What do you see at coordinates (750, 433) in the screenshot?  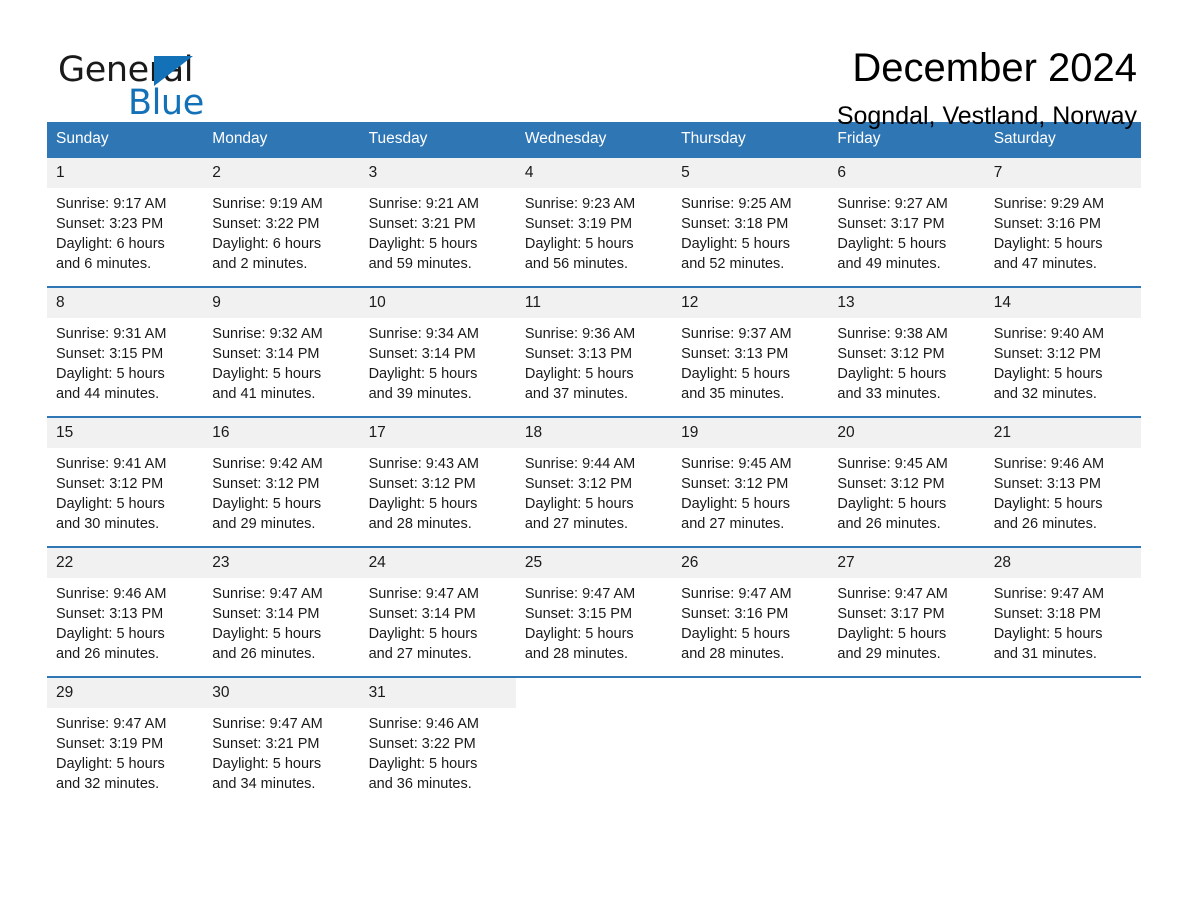 I see `day-number: 19` at bounding box center [750, 433].